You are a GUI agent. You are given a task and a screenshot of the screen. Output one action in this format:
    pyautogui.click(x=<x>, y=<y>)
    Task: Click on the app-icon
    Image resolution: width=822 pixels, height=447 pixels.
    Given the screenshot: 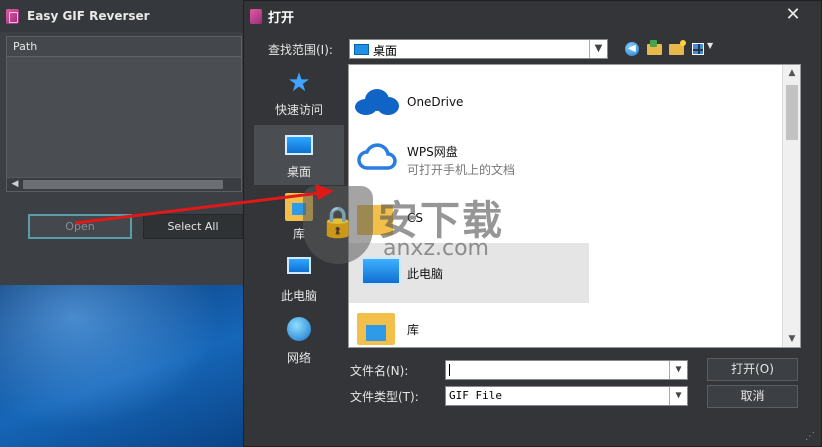 What is the action you would take?
    pyautogui.click(x=12, y=16)
    